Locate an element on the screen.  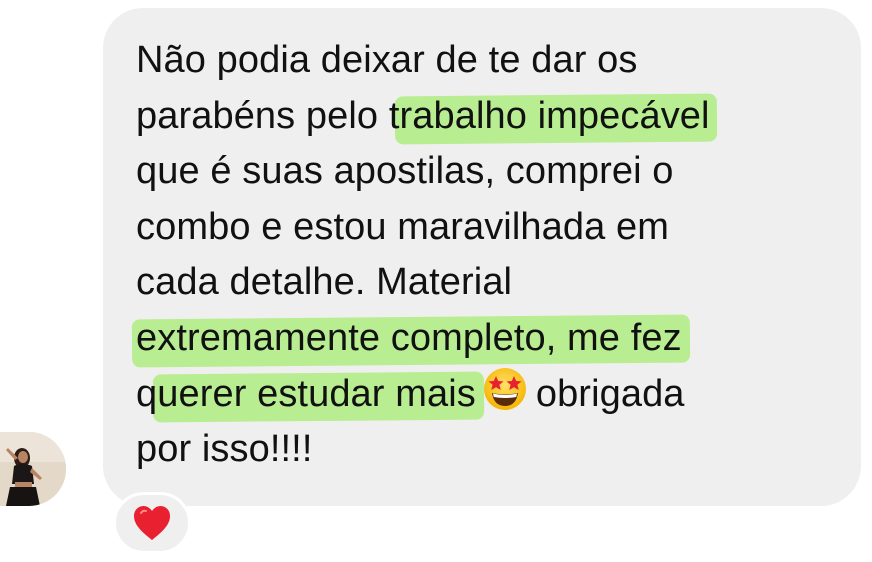
highlighted-text: uerer estudar mais is located at coordinates (316, 395).